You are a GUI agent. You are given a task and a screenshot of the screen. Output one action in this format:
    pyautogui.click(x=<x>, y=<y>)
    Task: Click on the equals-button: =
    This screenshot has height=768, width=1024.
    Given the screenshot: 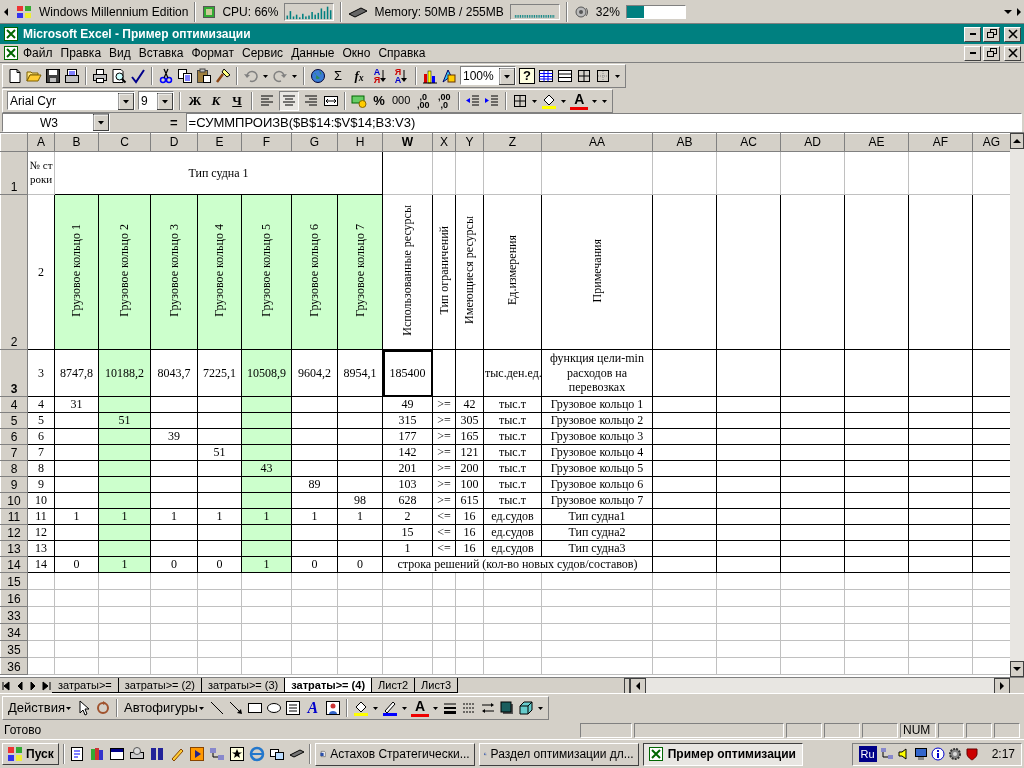 What is the action you would take?
    pyautogui.click(x=174, y=122)
    